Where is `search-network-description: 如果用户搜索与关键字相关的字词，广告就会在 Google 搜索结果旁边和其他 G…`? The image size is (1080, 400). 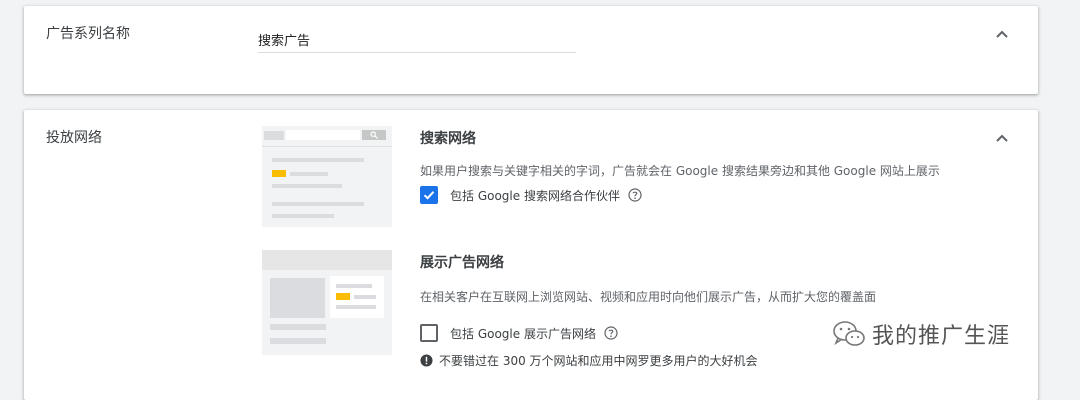 search-network-description: 如果用户搜索与关键字相关的字词，广告就会在 Google 搜索结果旁边和其他 G… is located at coordinates (680, 171).